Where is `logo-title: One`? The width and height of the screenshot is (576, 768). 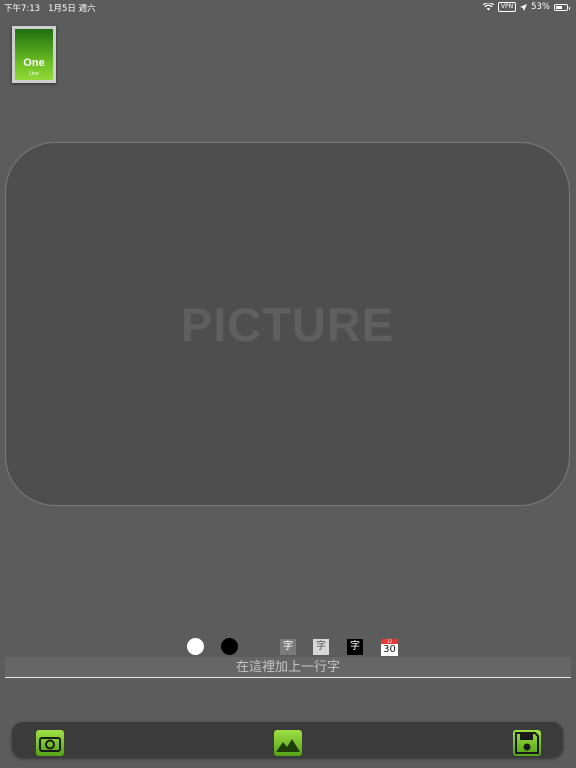 logo-title: One is located at coordinates (34, 63).